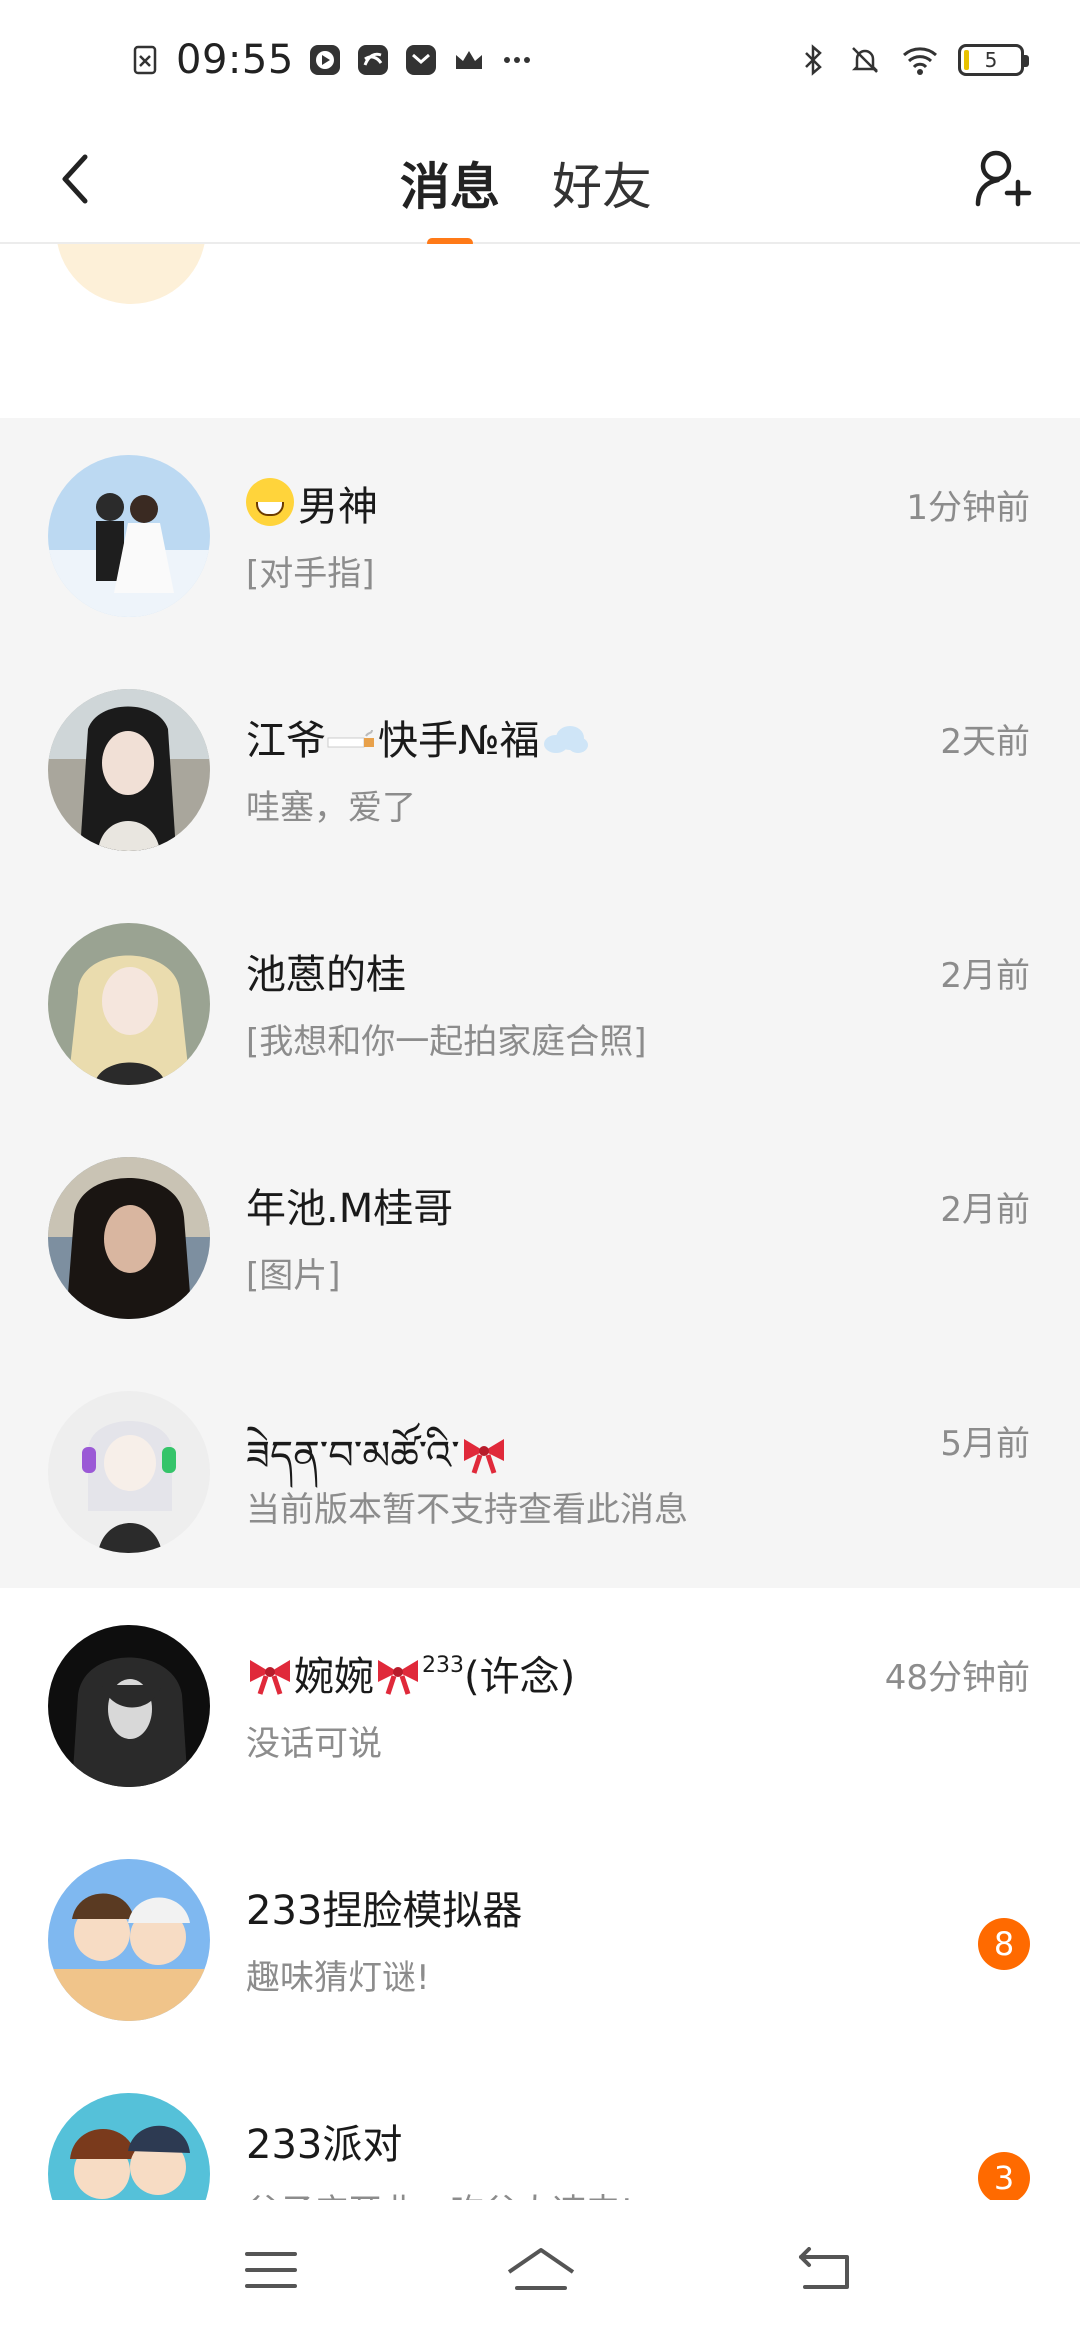  I want to click on bluetooth-icon, so click(813, 60).